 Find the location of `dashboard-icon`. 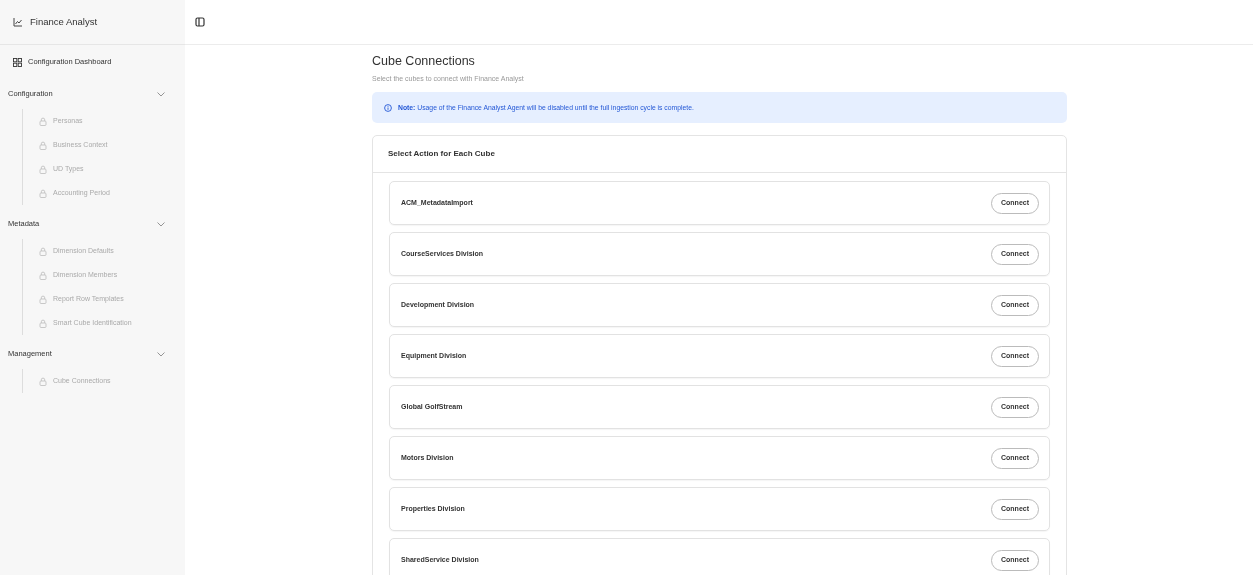

dashboard-icon is located at coordinates (17, 62).